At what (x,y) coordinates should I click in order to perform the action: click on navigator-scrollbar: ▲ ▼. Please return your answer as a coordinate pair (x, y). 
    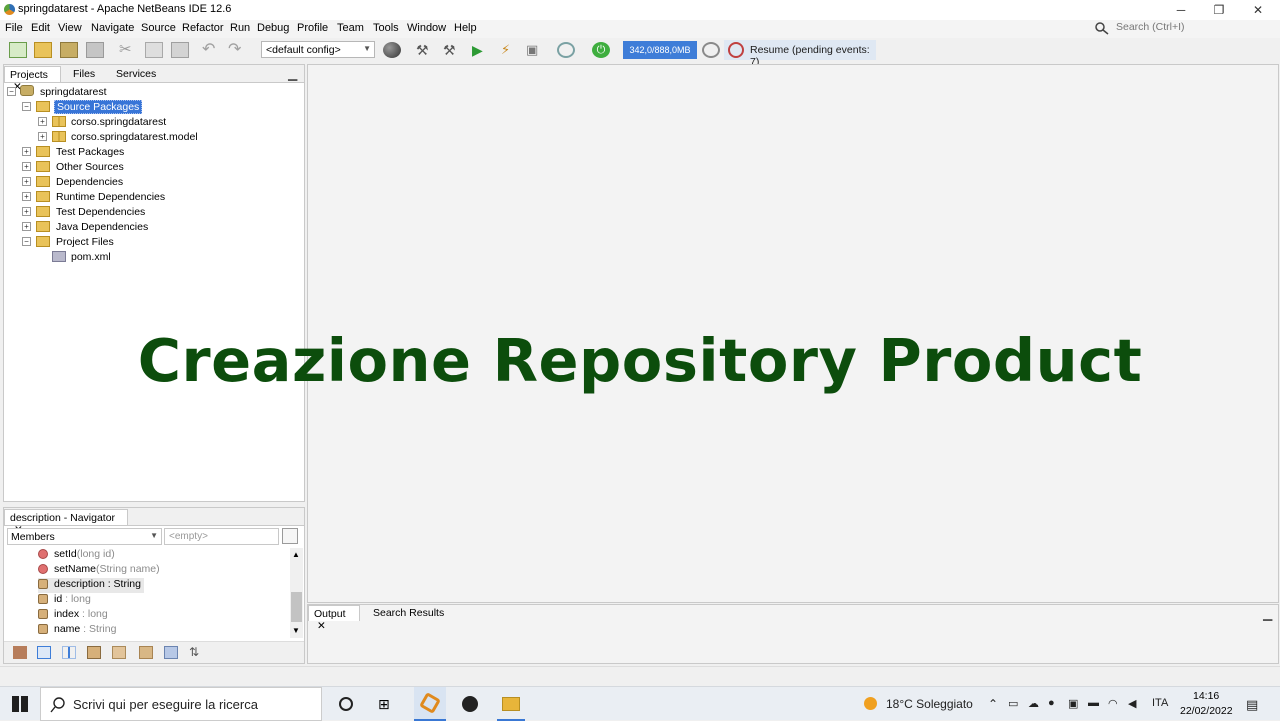
    Looking at the image, I should click on (296, 593).